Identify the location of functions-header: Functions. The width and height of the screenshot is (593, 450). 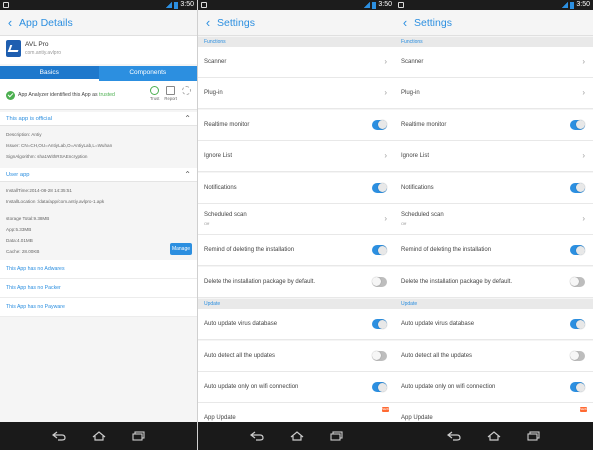
(494, 42).